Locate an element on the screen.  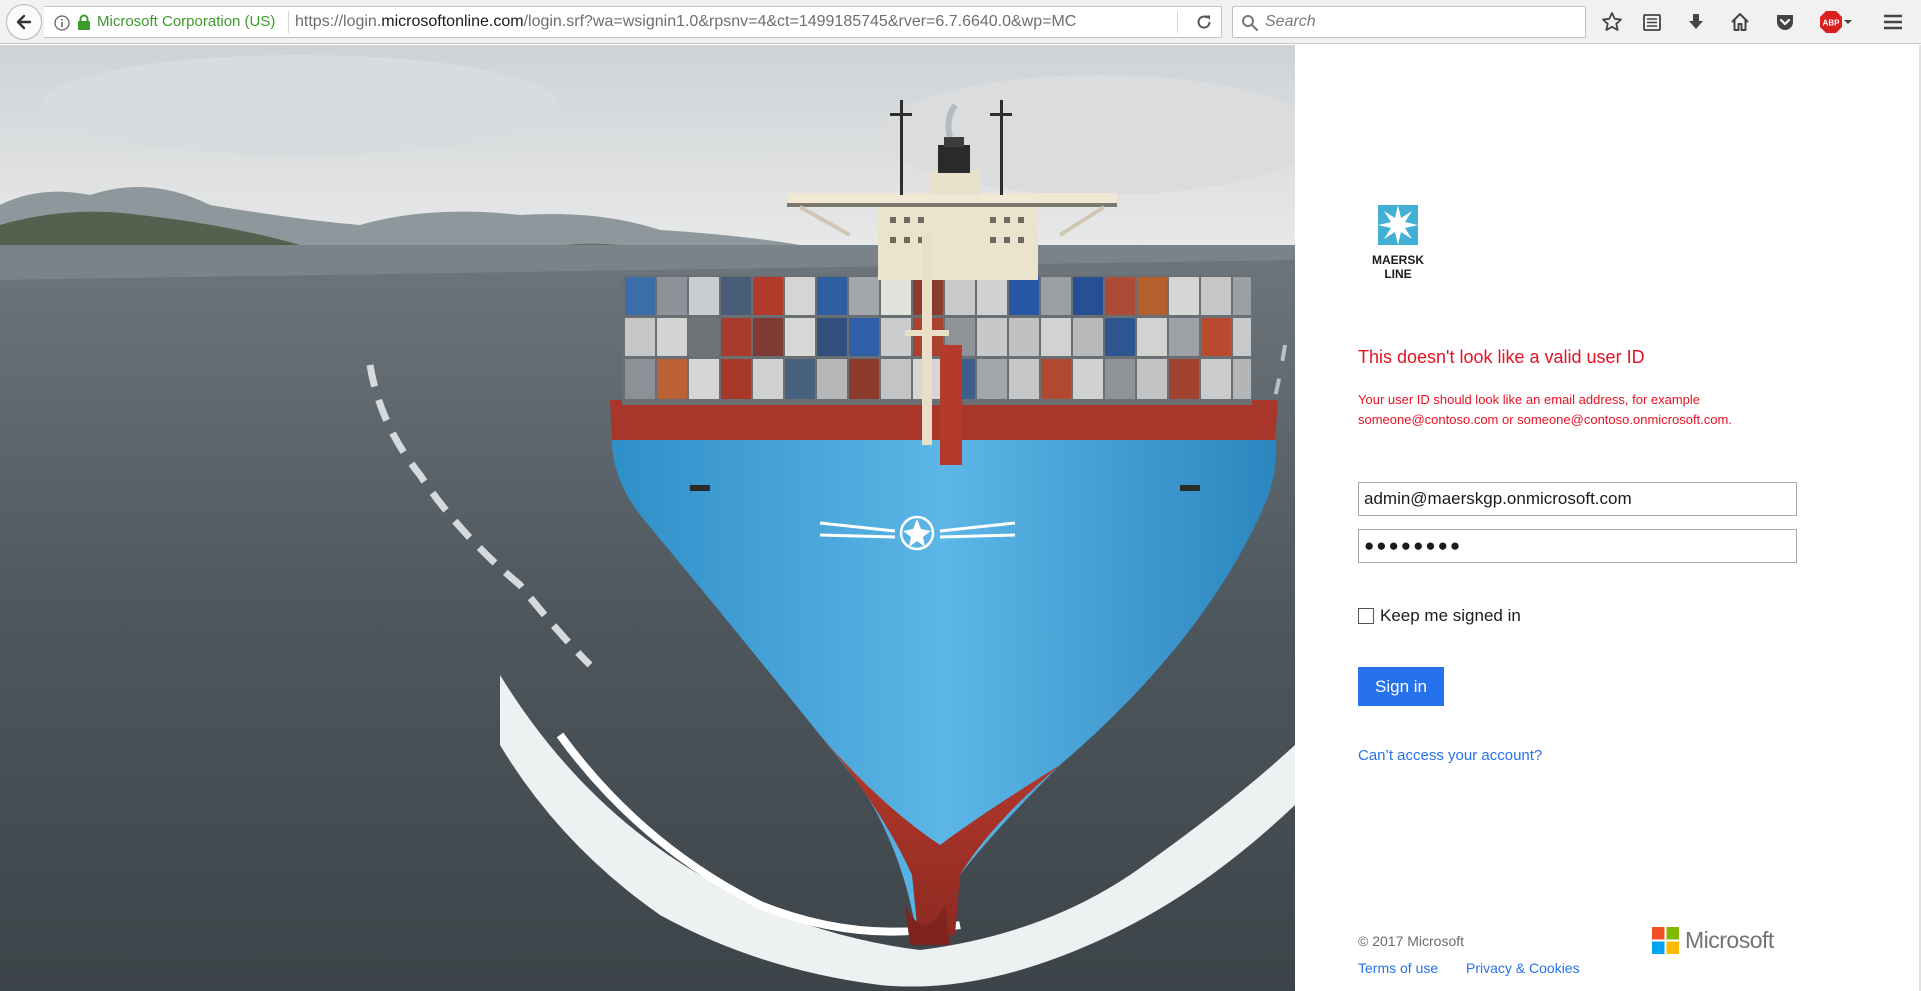
logo-text-line2: LINE is located at coordinates (1397, 274).